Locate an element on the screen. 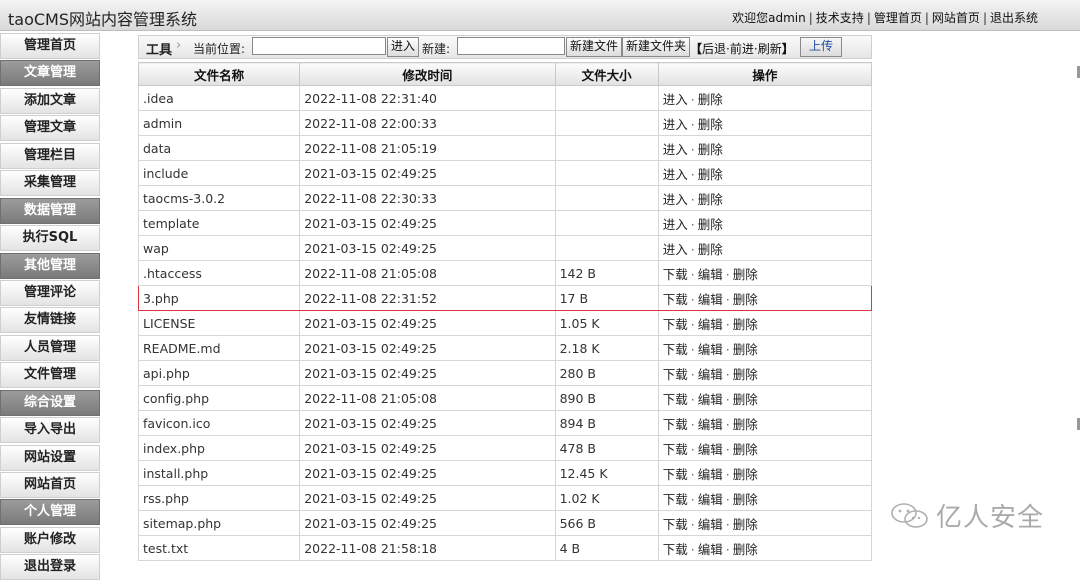  sidebar-item: 人员管理 is located at coordinates (50, 347).